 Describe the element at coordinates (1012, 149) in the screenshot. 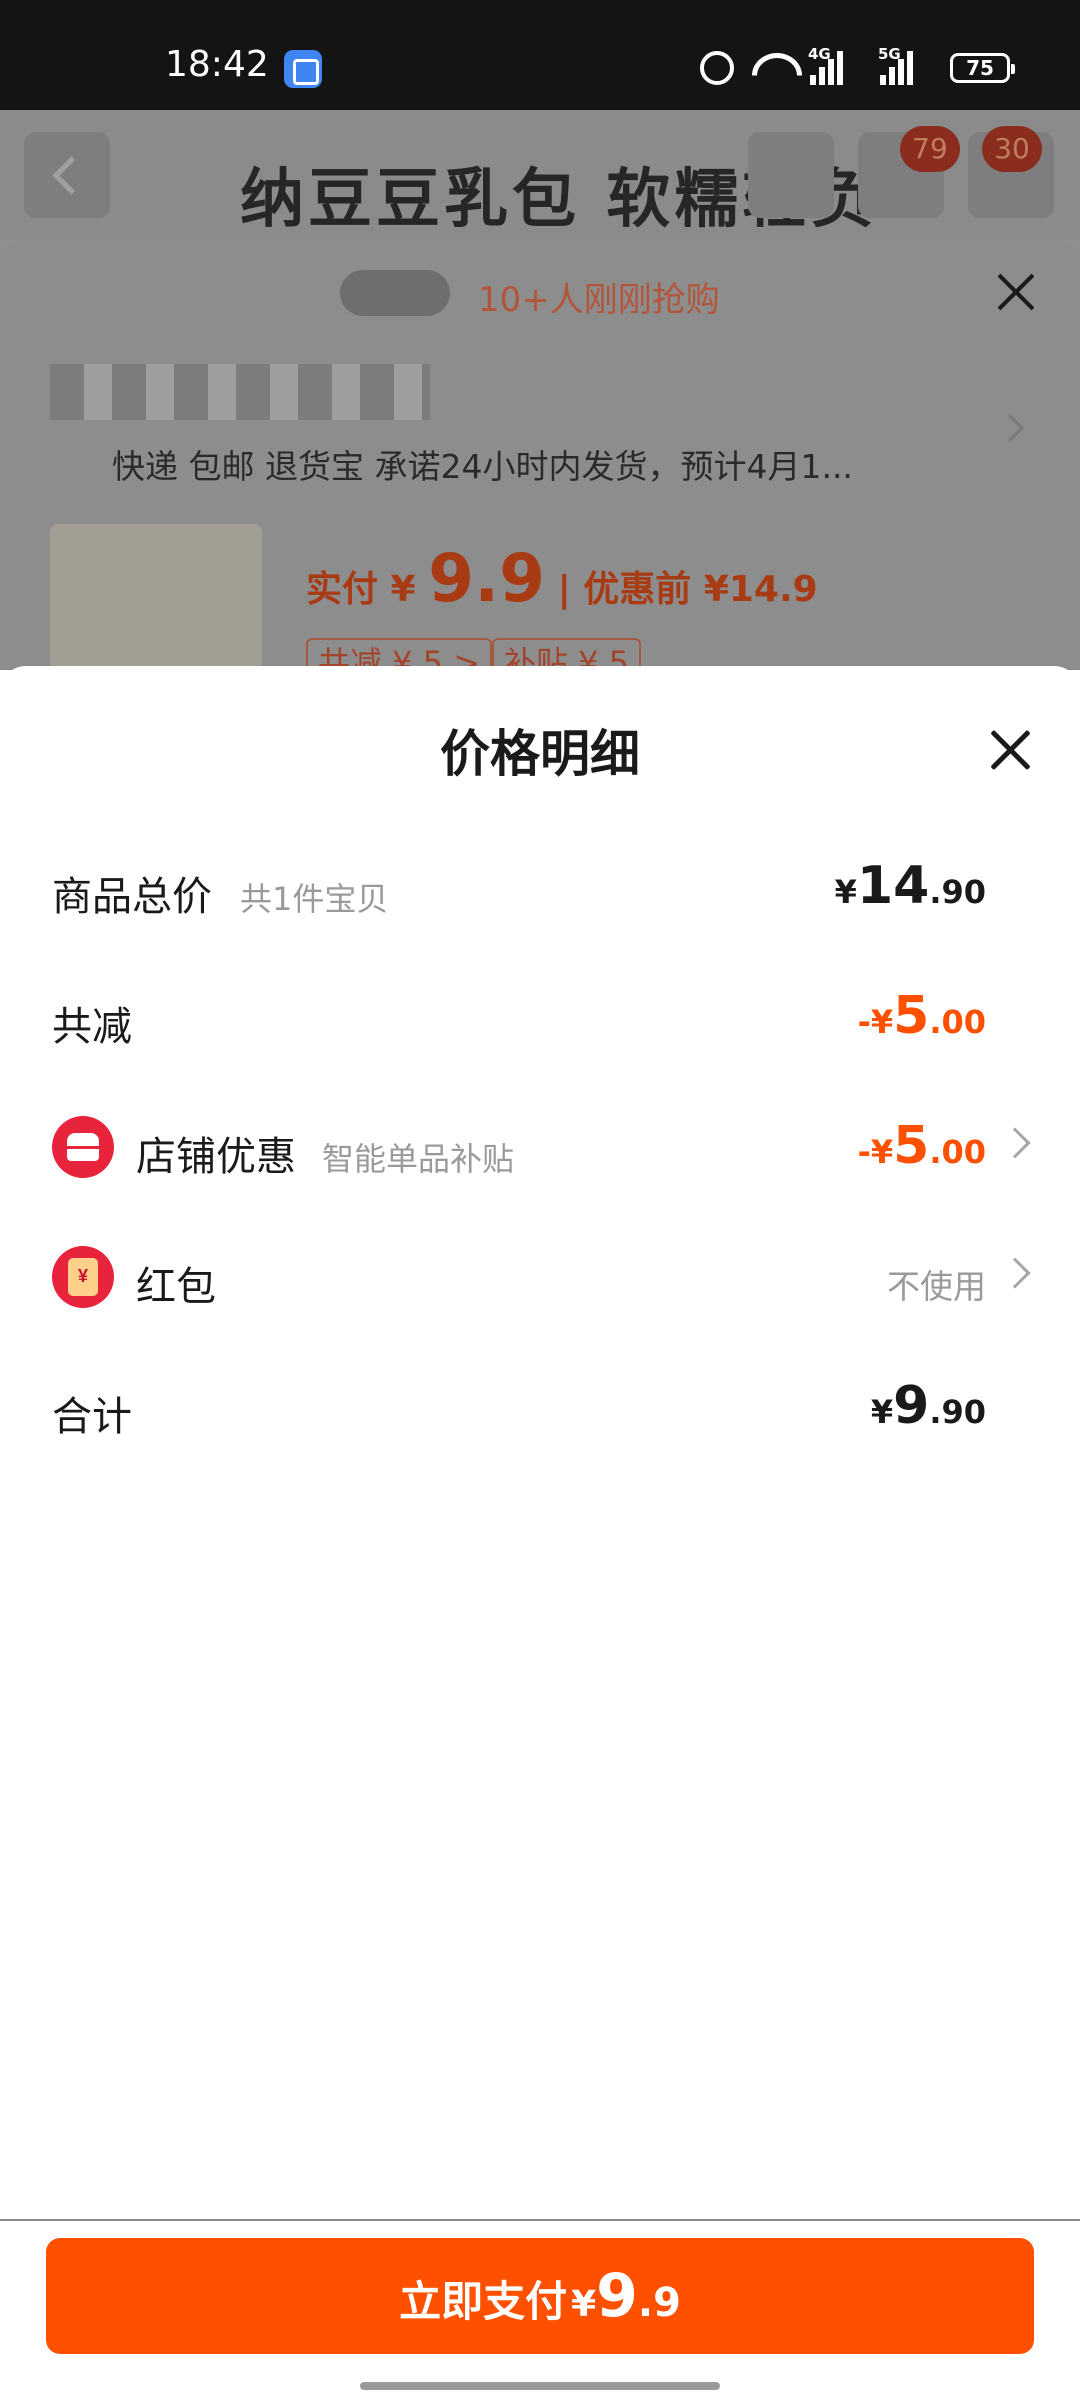

I see `more-badge: 30` at that location.